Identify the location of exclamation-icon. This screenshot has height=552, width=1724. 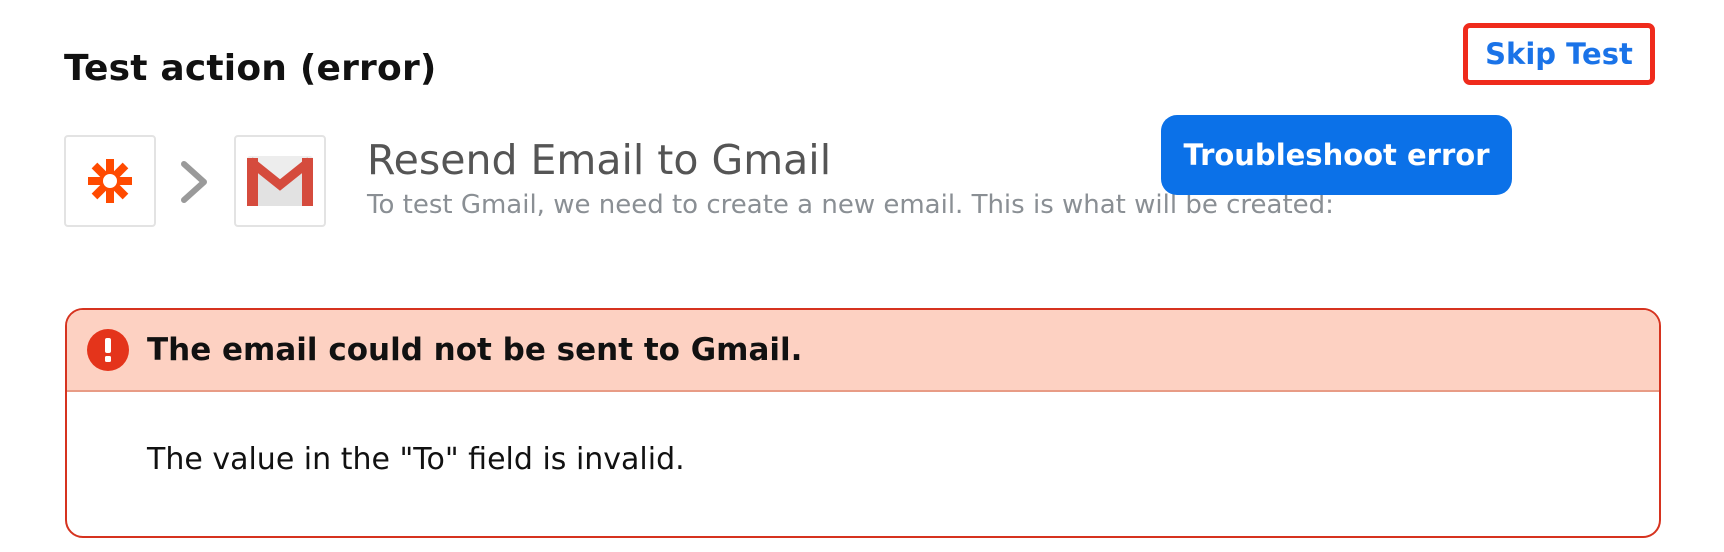
(108, 350).